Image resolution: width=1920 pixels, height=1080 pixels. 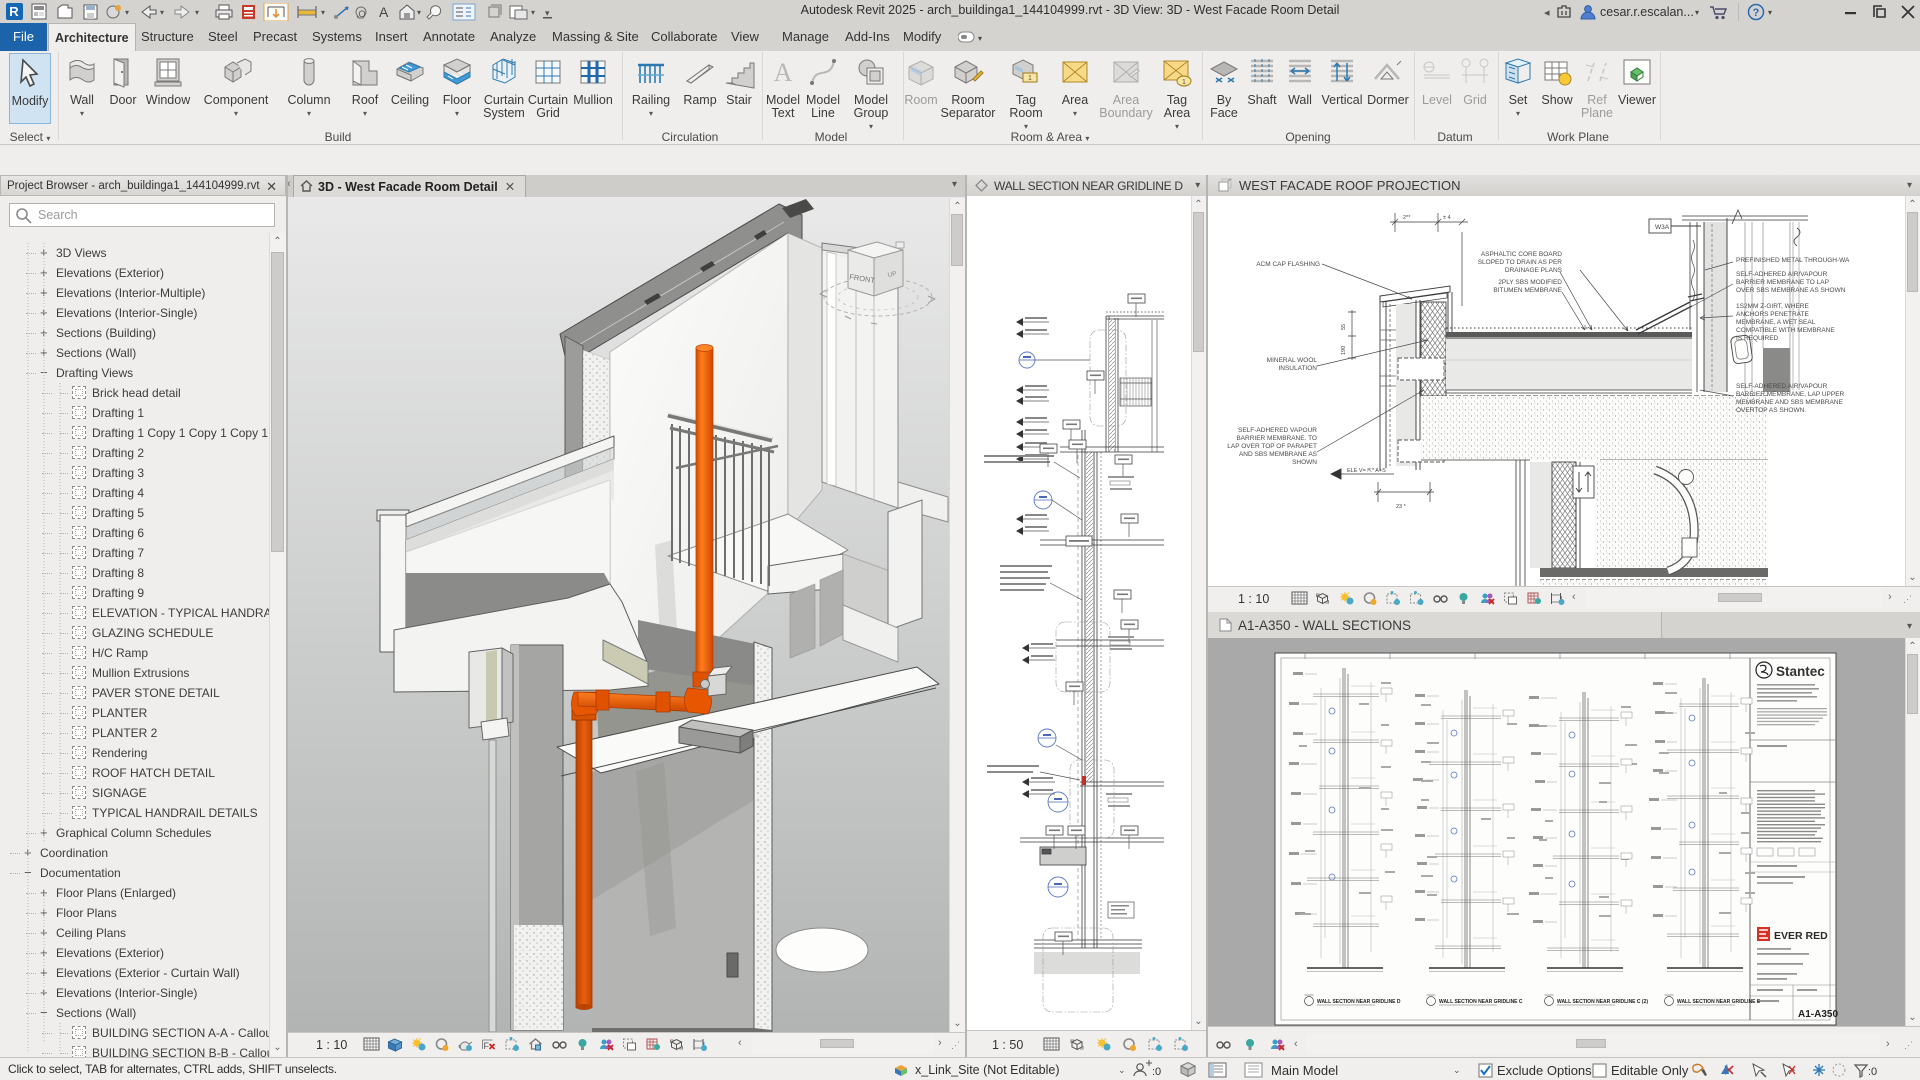 I want to click on svg-text: SLOPED TO DRAIN AS PER, so click(x=1520, y=262).